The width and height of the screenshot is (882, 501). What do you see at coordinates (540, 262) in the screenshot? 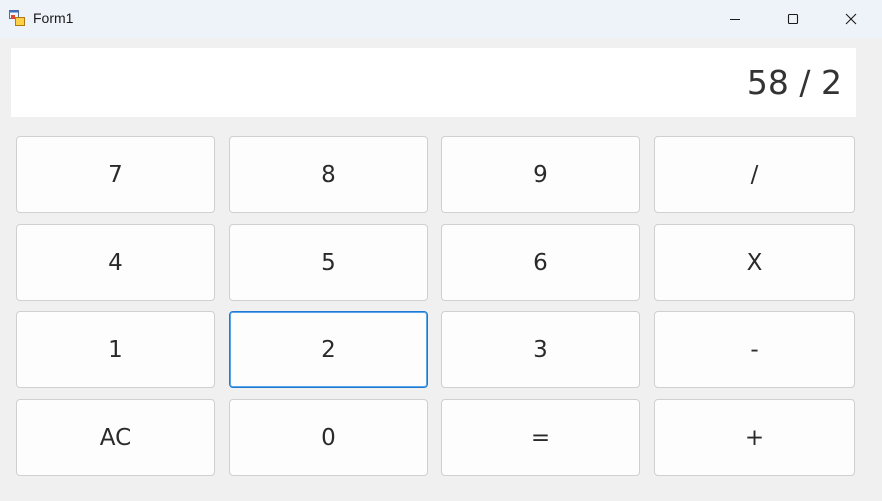
I see `key-6: 6` at bounding box center [540, 262].